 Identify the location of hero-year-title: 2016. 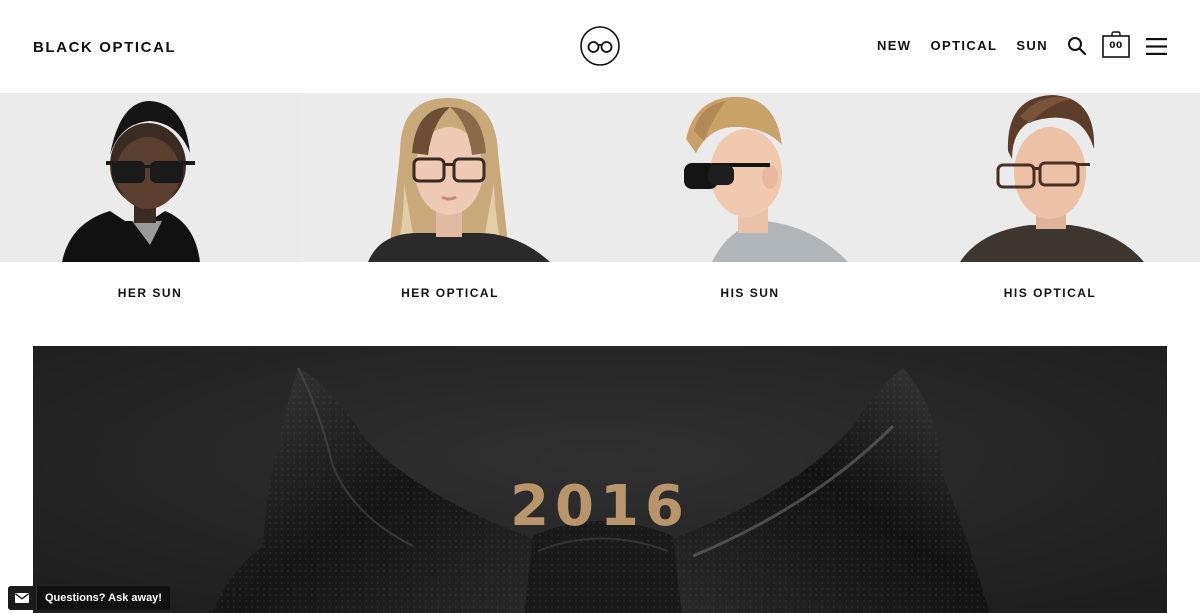
(600, 506).